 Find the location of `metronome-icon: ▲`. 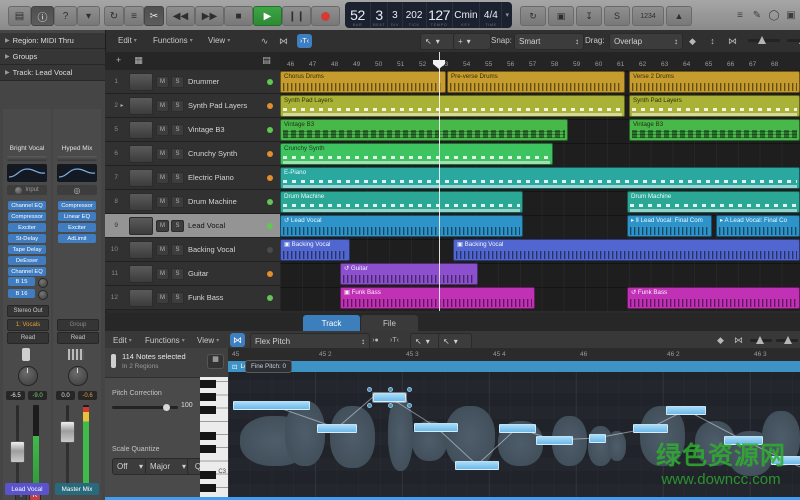

metronome-icon: ▲ is located at coordinates (679, 16).